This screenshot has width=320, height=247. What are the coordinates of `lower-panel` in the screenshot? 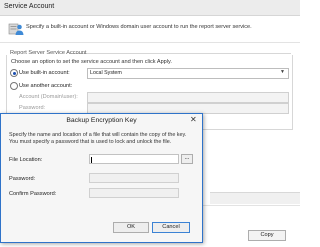 It's located at (255, 198).